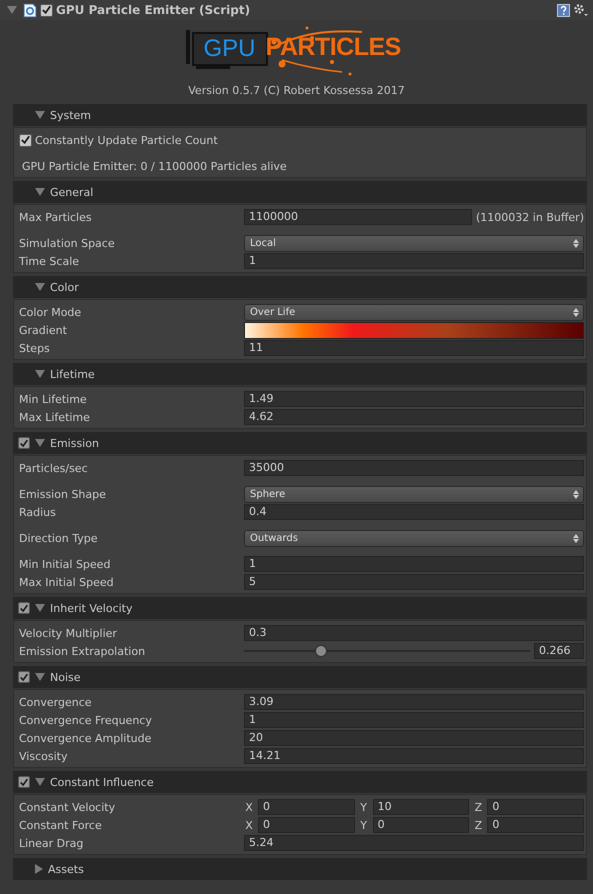  I want to click on section-header: Lifetime, so click(300, 374).